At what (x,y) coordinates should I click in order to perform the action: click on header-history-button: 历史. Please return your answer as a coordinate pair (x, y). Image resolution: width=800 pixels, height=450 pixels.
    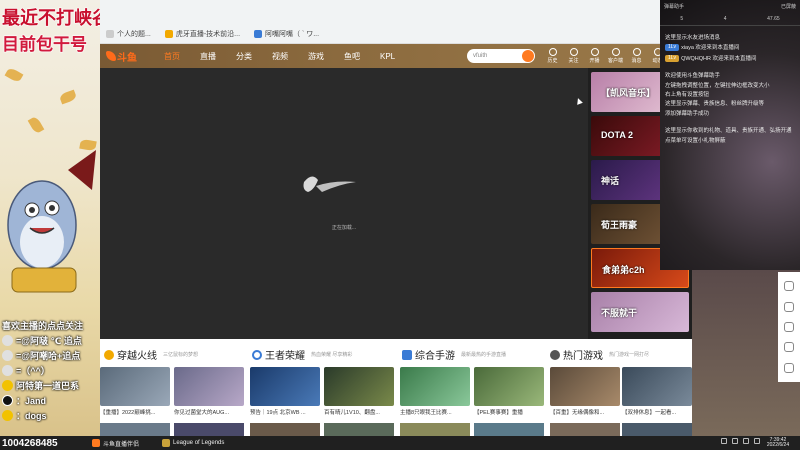
    Looking at the image, I should click on (552, 56).